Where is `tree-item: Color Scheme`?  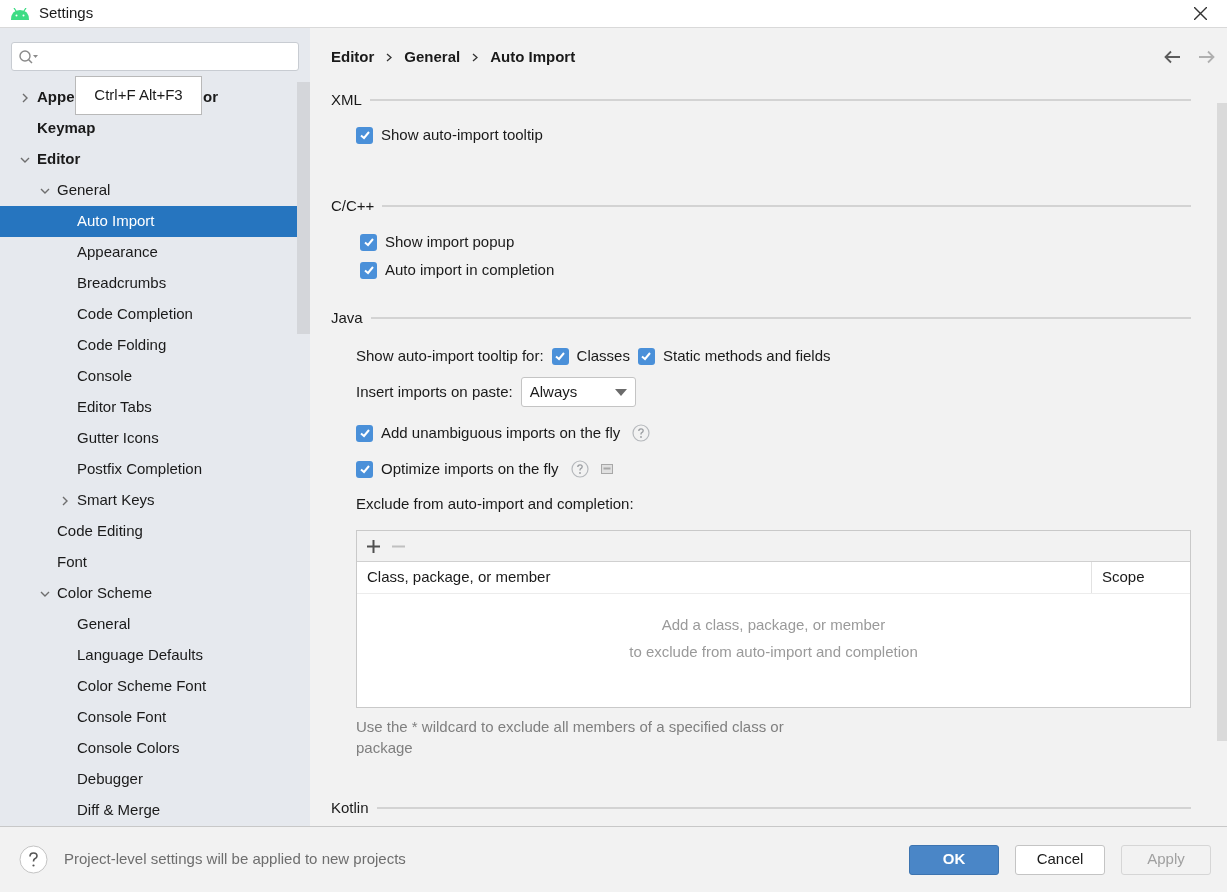 tree-item: Color Scheme is located at coordinates (148, 593).